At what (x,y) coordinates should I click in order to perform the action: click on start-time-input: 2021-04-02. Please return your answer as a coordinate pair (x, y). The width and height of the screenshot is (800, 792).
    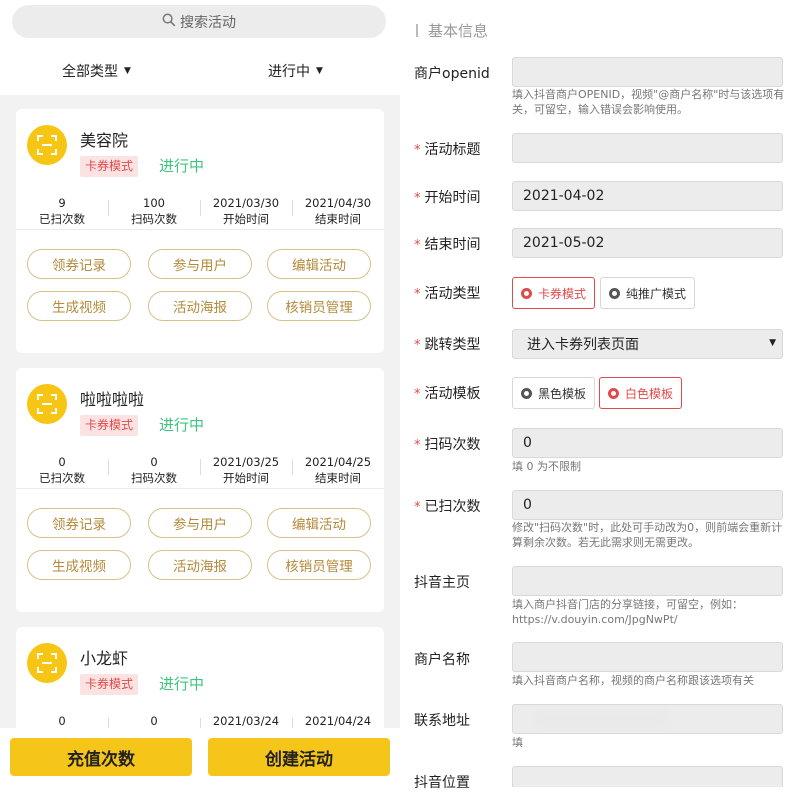
    Looking at the image, I should click on (647, 196).